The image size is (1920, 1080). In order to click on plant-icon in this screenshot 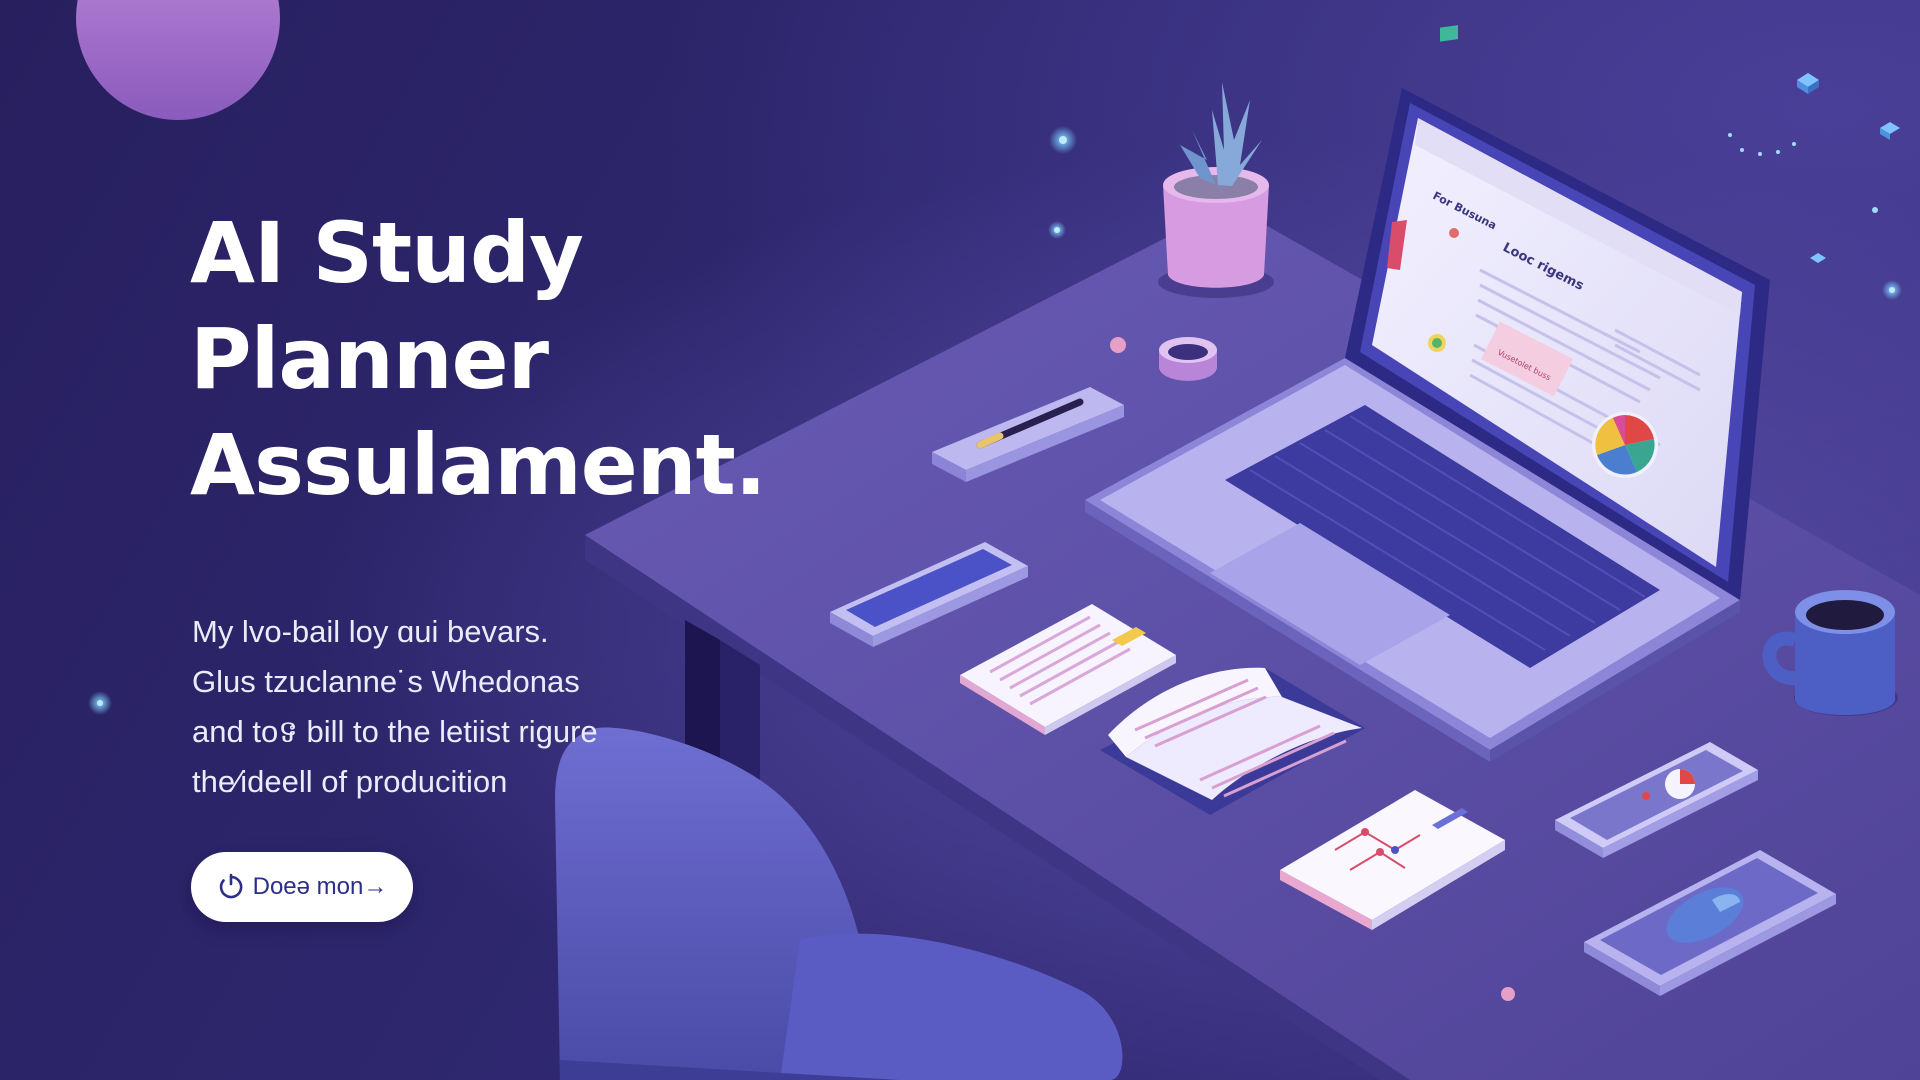, I will do `click(1216, 190)`.